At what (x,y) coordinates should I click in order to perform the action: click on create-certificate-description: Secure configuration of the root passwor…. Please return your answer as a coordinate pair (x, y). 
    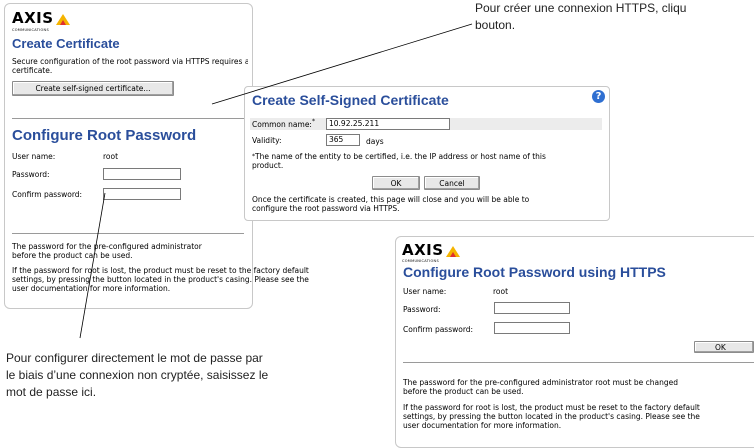
    Looking at the image, I should click on (130, 66).